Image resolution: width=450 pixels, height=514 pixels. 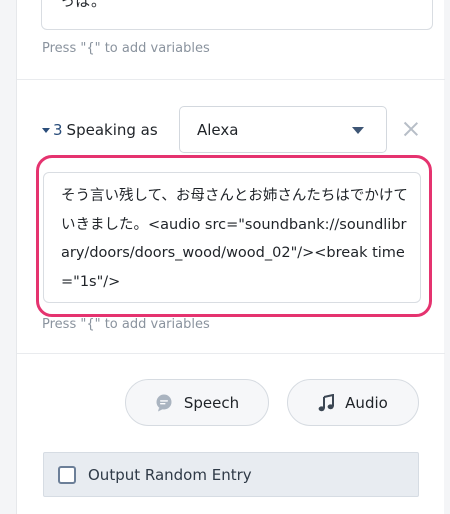 I want to click on add-audio-button: Audio, so click(x=353, y=402).